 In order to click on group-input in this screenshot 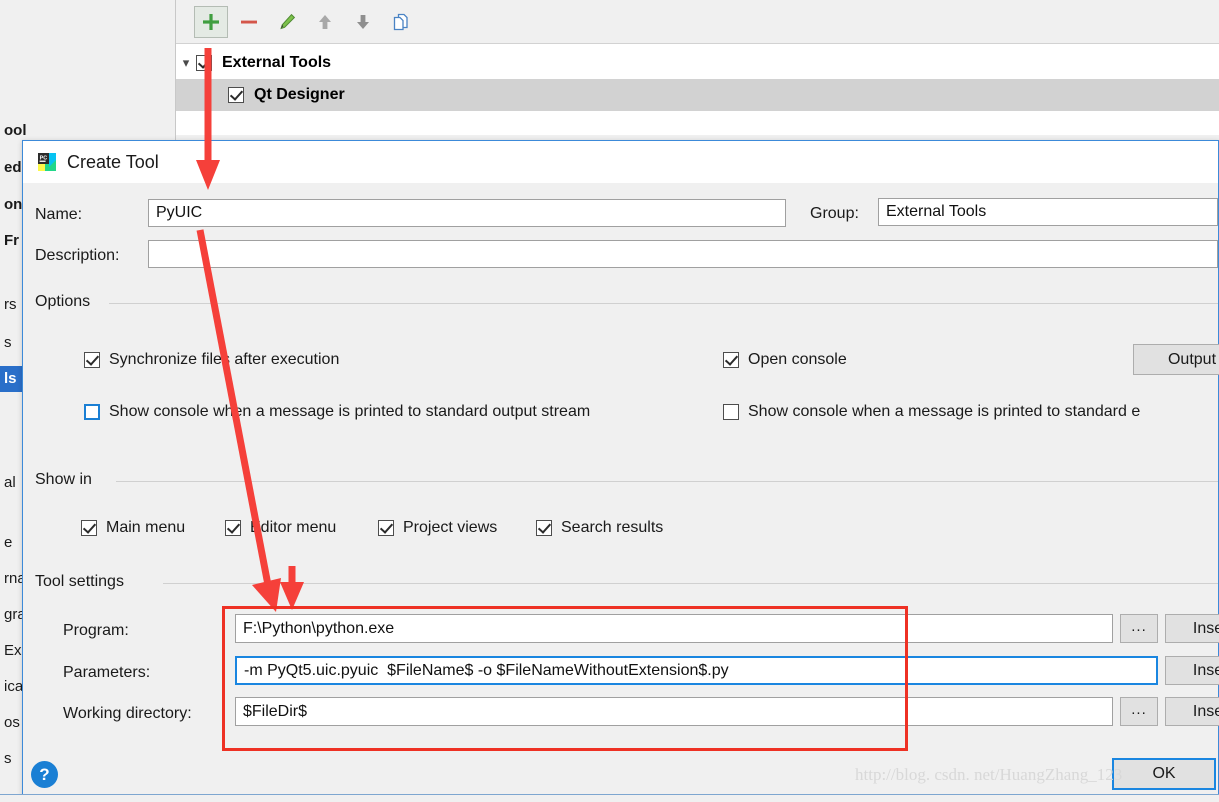, I will do `click(1048, 212)`.